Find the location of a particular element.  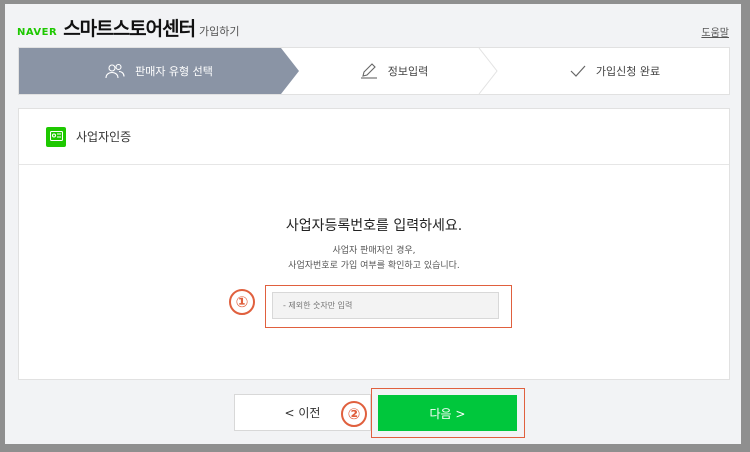

instruction-heading: 사업자등록번호를 입력하세요. is located at coordinates (374, 226).